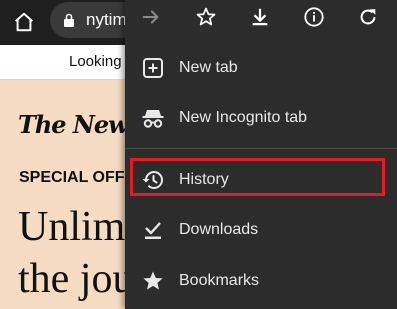 This screenshot has width=397, height=309. Describe the element at coordinates (243, 117) in the screenshot. I see `menu-item-label: New Incognito tab` at that location.